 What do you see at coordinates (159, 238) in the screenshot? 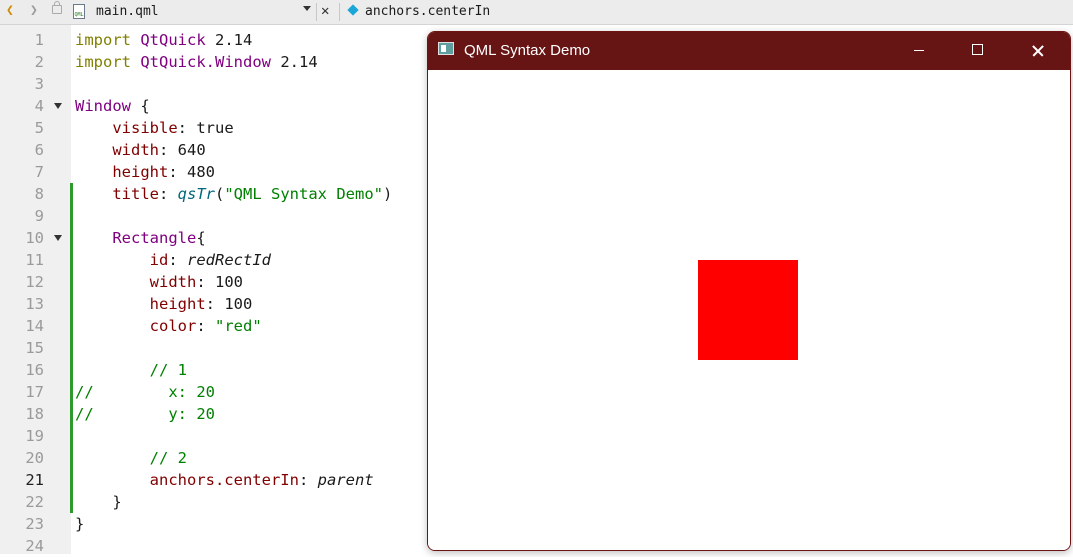
I see `code-text: Rectangle{` at bounding box center [159, 238].